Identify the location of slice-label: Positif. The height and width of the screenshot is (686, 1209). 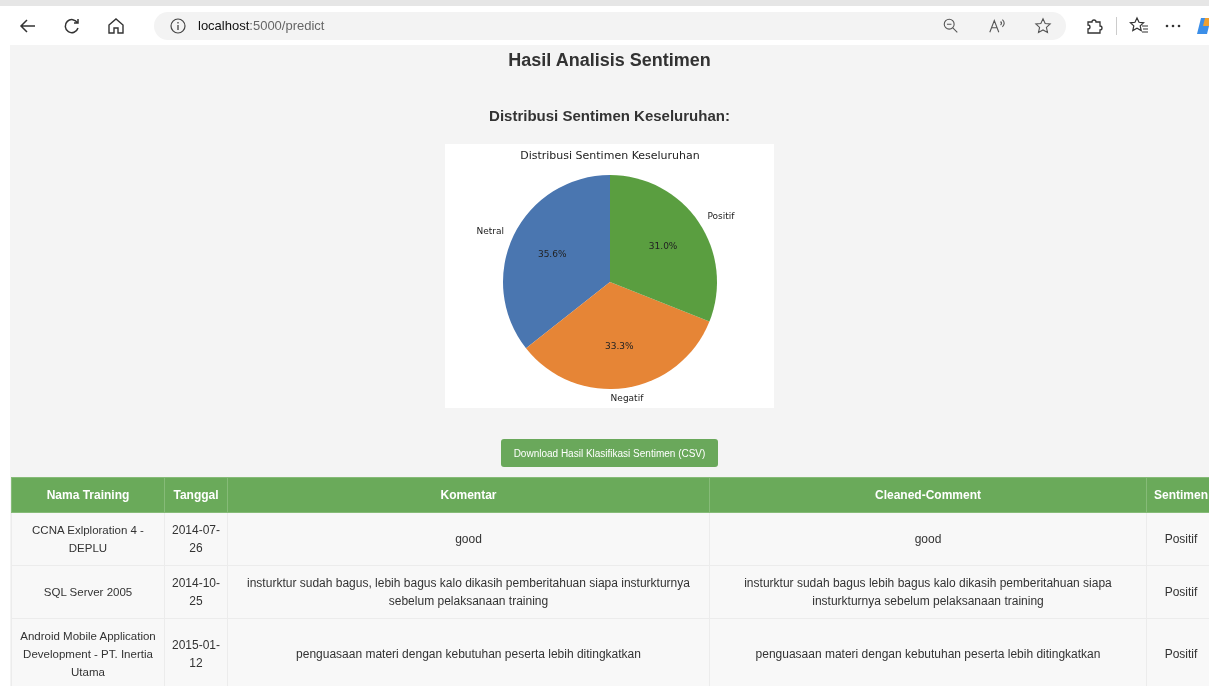
(721, 215).